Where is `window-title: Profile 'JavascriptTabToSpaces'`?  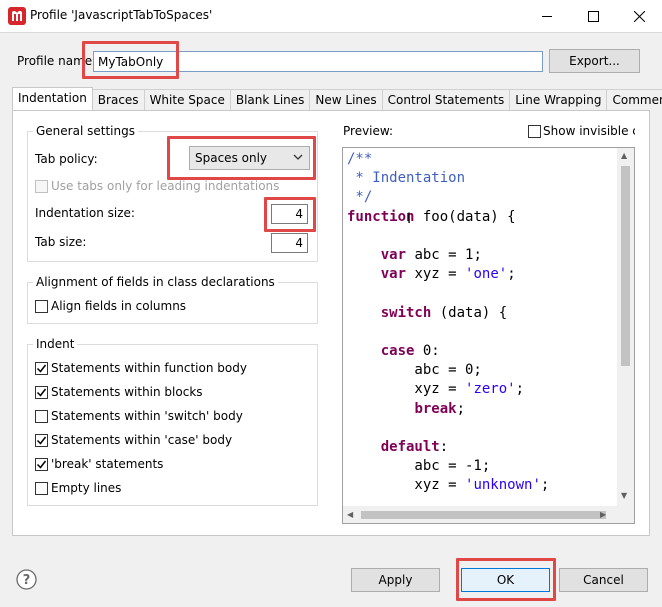 window-title: Profile 'JavascriptTabToSpaces' is located at coordinates (121, 15).